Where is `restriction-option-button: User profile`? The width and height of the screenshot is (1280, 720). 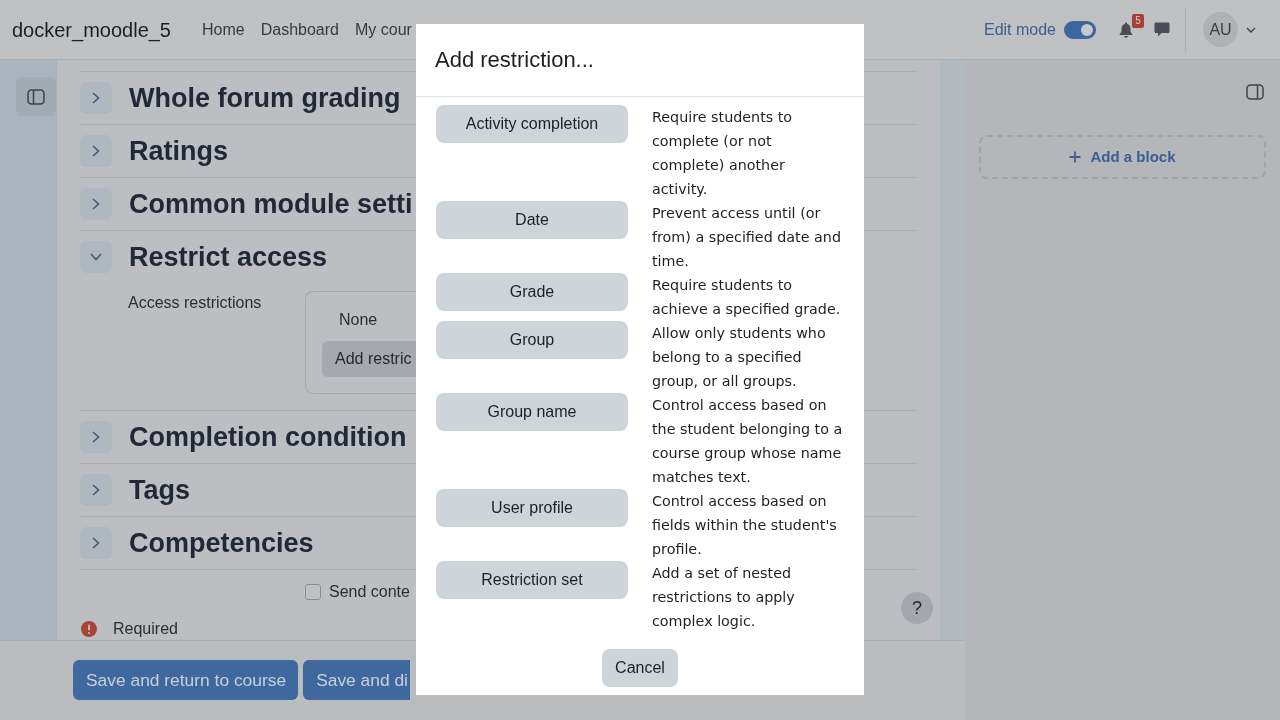 restriction-option-button: User profile is located at coordinates (532, 508).